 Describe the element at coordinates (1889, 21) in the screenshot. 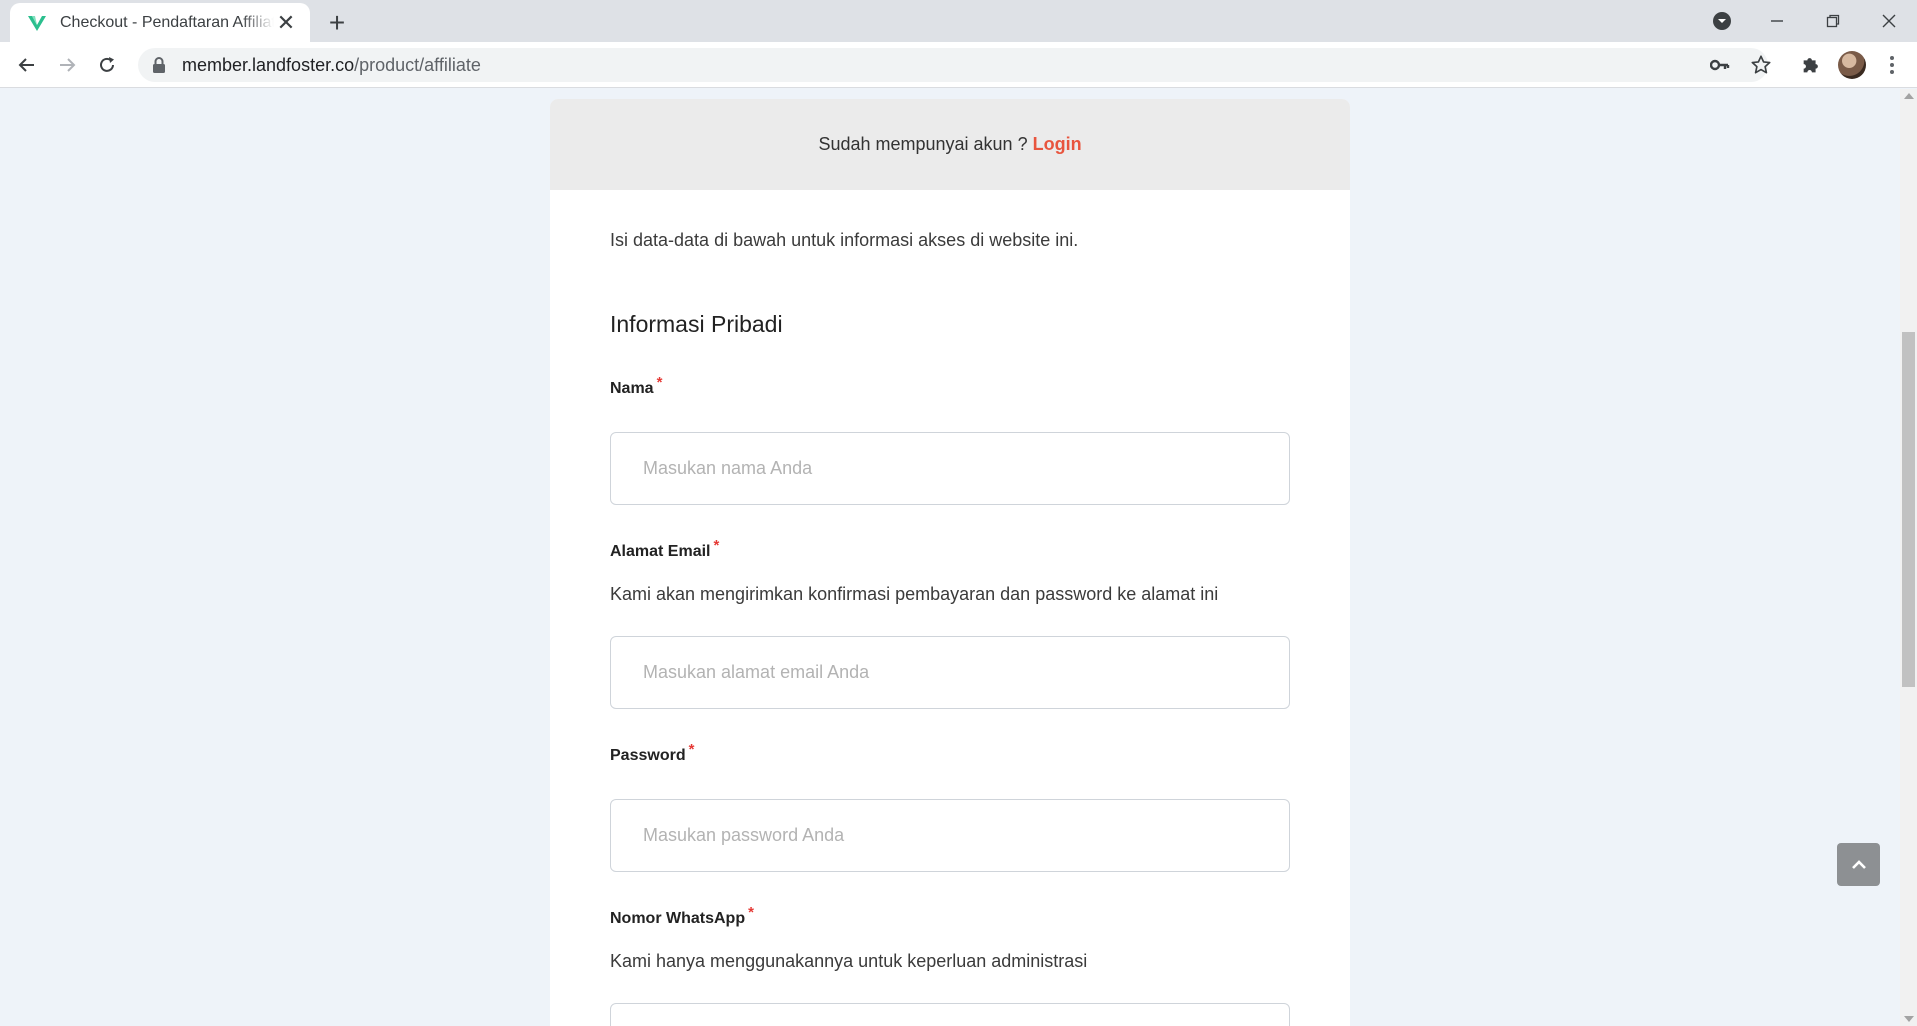

I see `window-close-icon` at that location.